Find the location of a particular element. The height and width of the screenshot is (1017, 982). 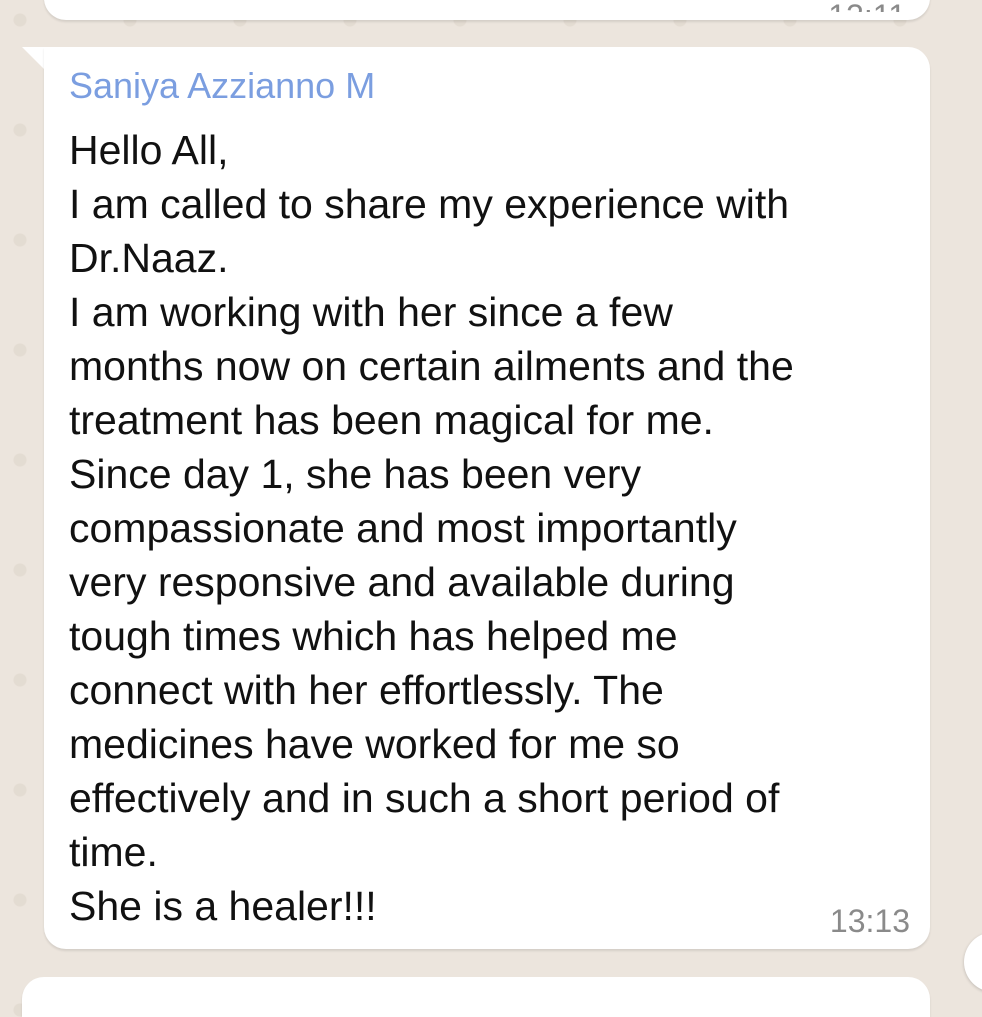

message-line: very responsive and available during is located at coordinates (402, 582).